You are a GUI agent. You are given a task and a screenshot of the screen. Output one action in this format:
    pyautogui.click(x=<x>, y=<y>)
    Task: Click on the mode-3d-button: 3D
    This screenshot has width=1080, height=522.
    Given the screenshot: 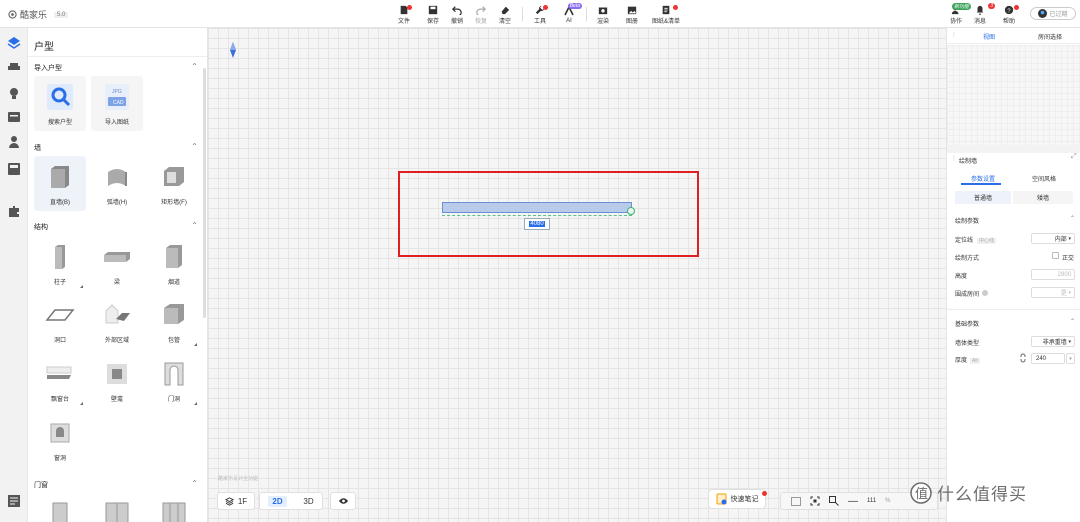 What is the action you would take?
    pyautogui.click(x=308, y=501)
    